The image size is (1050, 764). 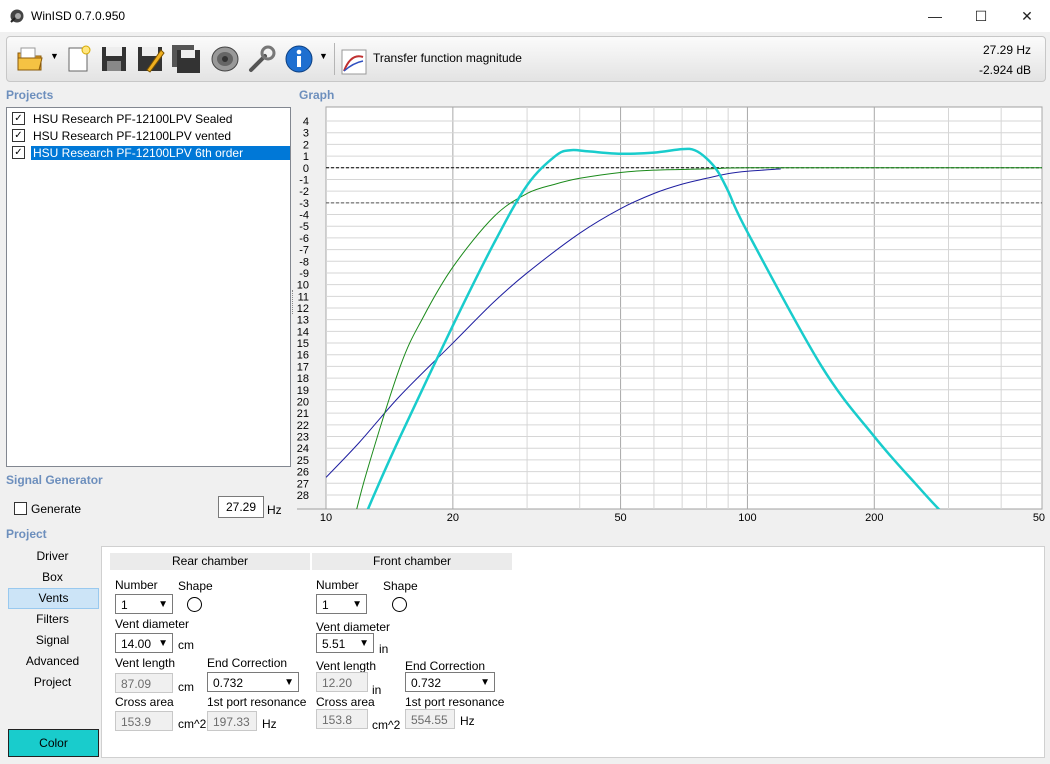 What do you see at coordinates (30, 95) in the screenshot?
I see `projects-heading: Projects` at bounding box center [30, 95].